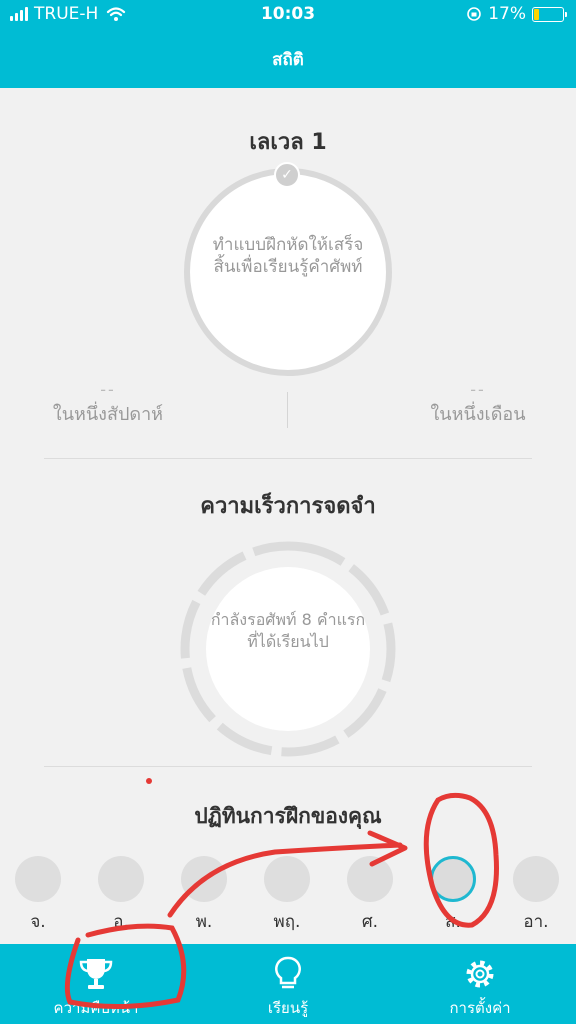 Image resolution: width=576 pixels, height=1024 pixels. Describe the element at coordinates (288, 506) in the screenshot. I see `memory-speed-title: ความเร็วการจดจำ` at that location.